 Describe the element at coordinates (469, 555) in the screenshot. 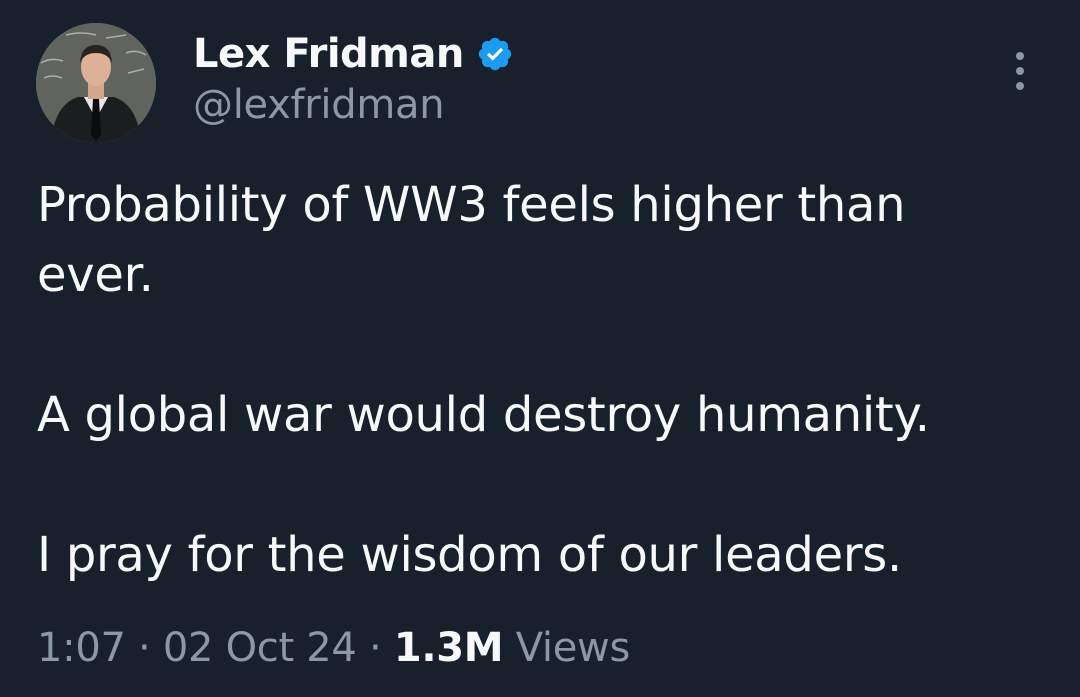

I see `post-text-line: I pray for the wisdom of our leaders.` at that location.